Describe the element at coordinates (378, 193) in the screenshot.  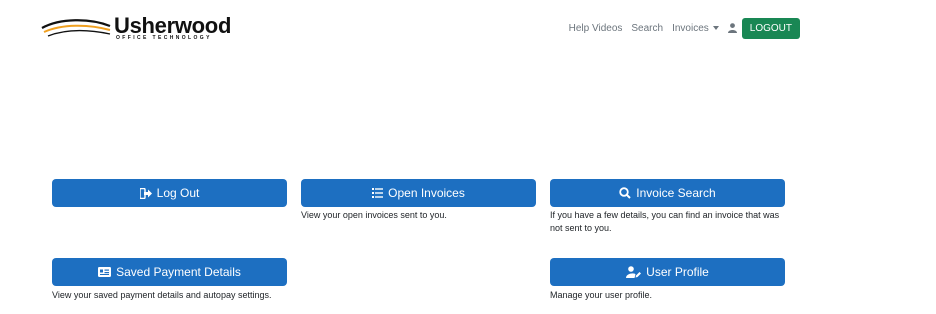
I see `list-icon` at that location.